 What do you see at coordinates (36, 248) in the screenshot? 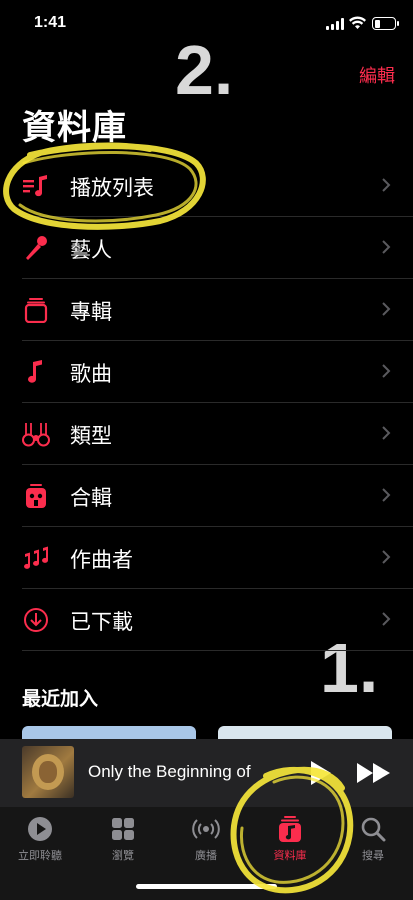
I see `microphone-icon` at bounding box center [36, 248].